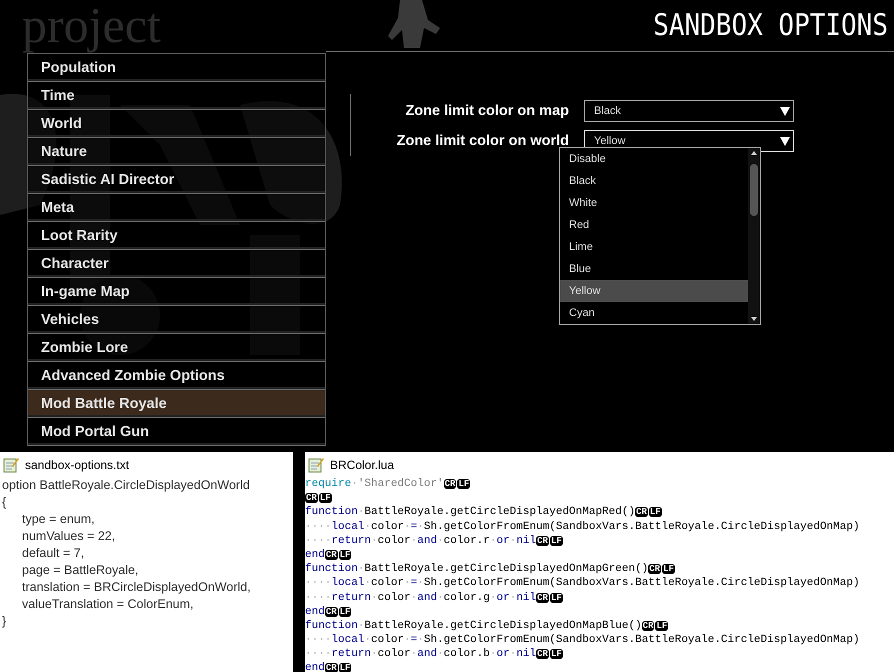 The width and height of the screenshot is (894, 672). I want to click on dropdown-option: Red, so click(654, 225).